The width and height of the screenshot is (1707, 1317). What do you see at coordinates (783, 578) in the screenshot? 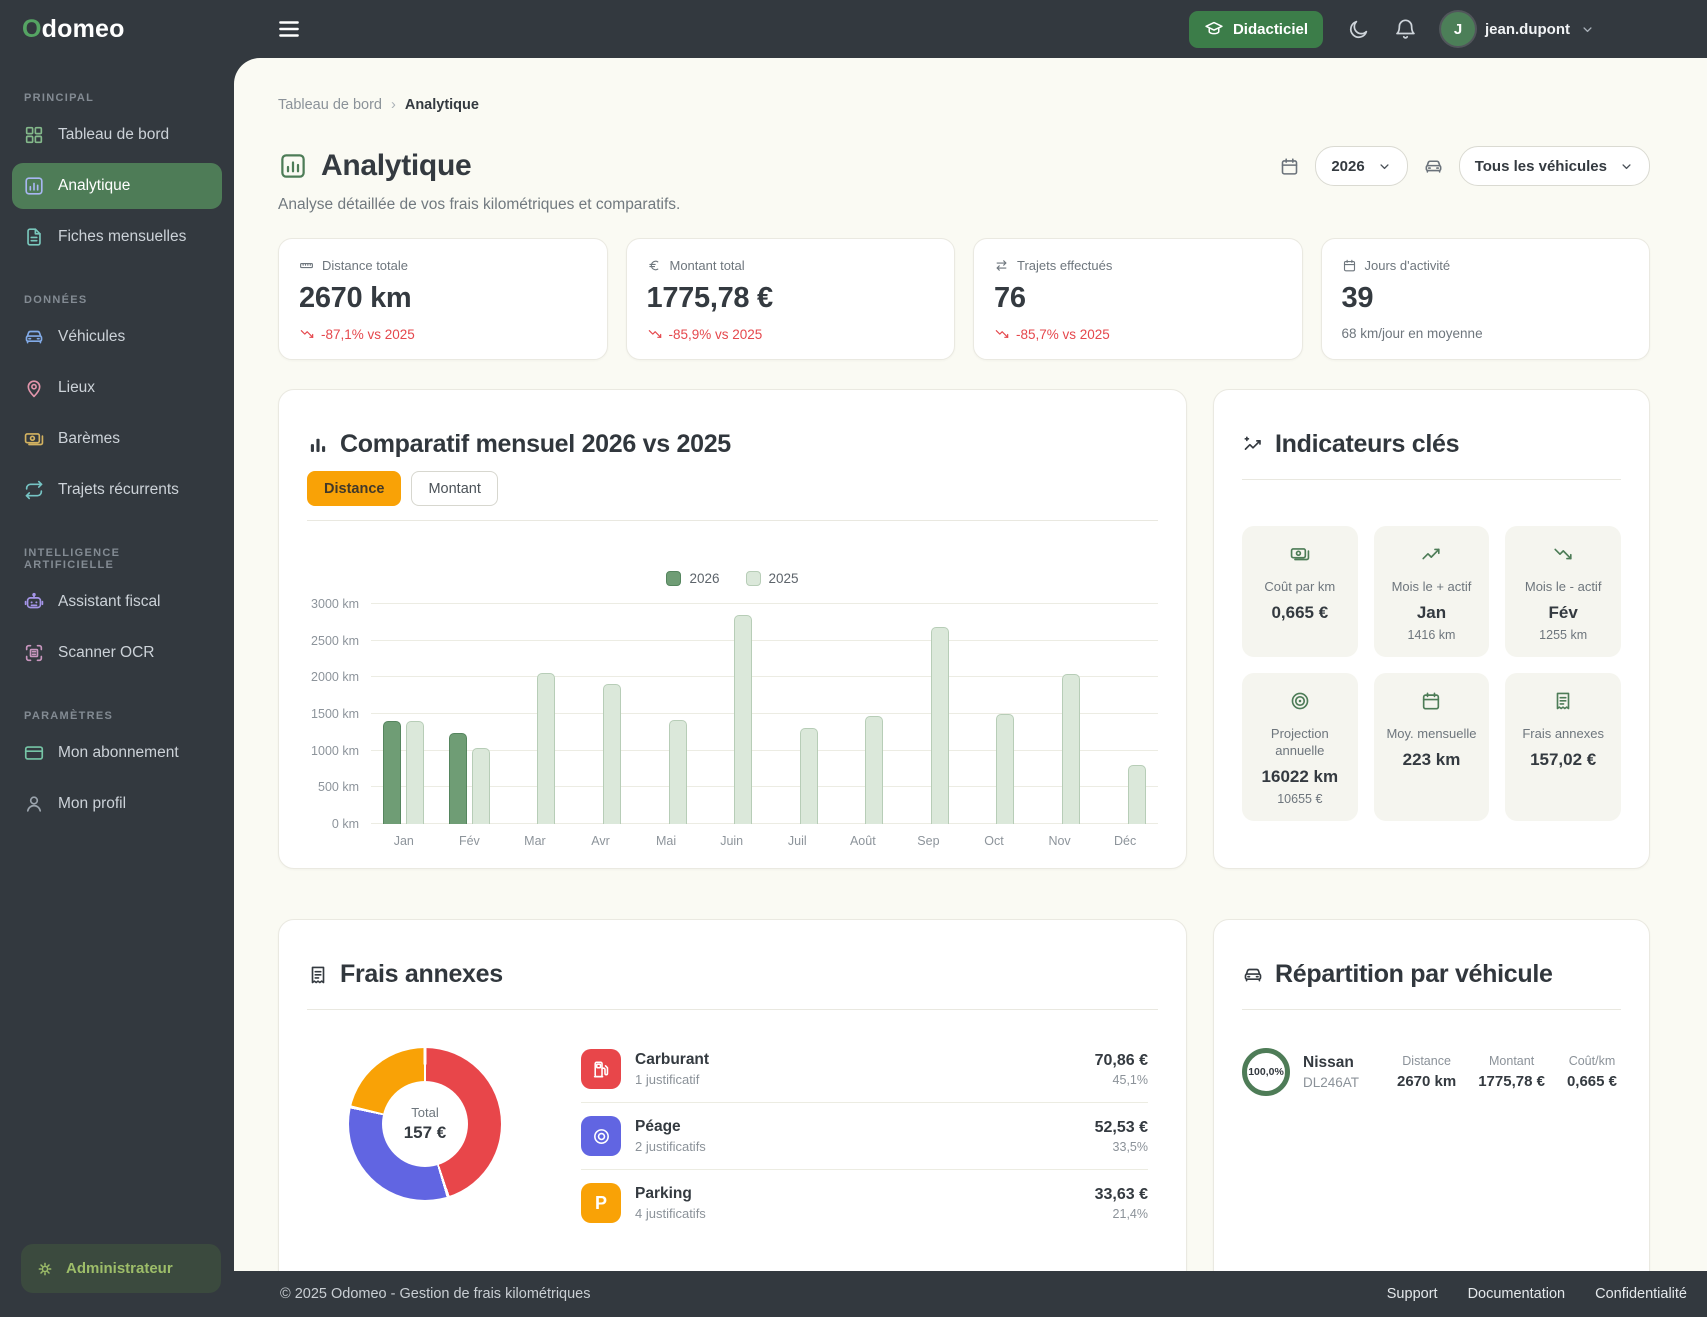
I see `legend-label: 2025` at bounding box center [783, 578].